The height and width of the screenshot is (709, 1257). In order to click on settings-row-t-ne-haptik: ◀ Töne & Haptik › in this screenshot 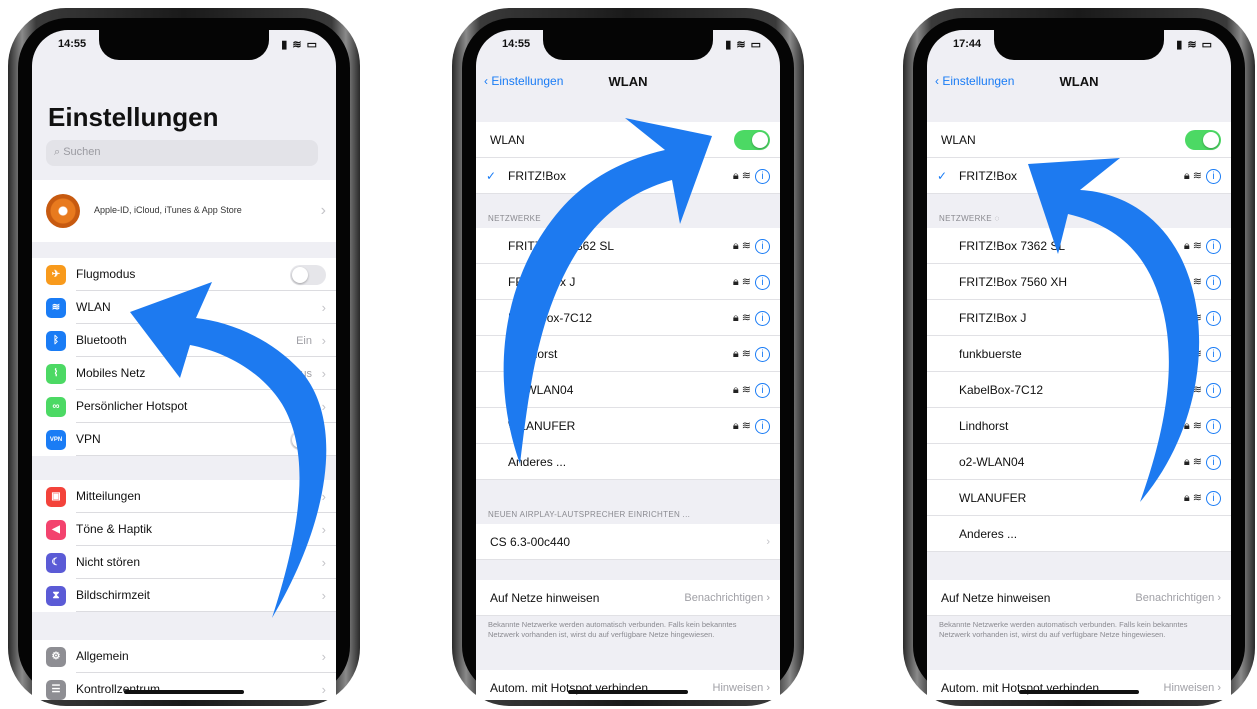, I will do `click(184, 529)`.